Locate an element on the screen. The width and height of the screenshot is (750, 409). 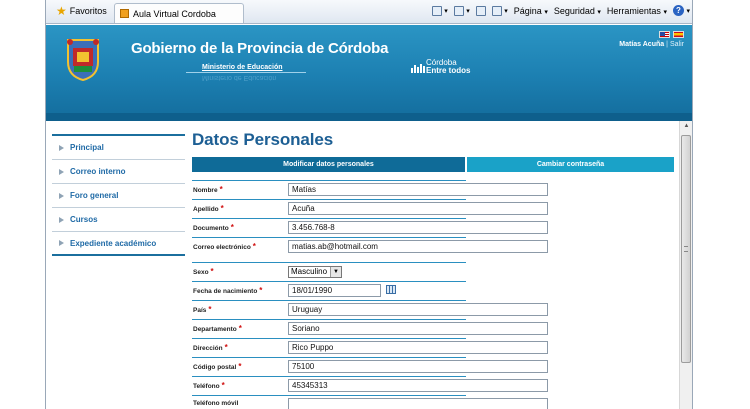
sidebar-item-principal: Principal is located at coordinates (118, 148).